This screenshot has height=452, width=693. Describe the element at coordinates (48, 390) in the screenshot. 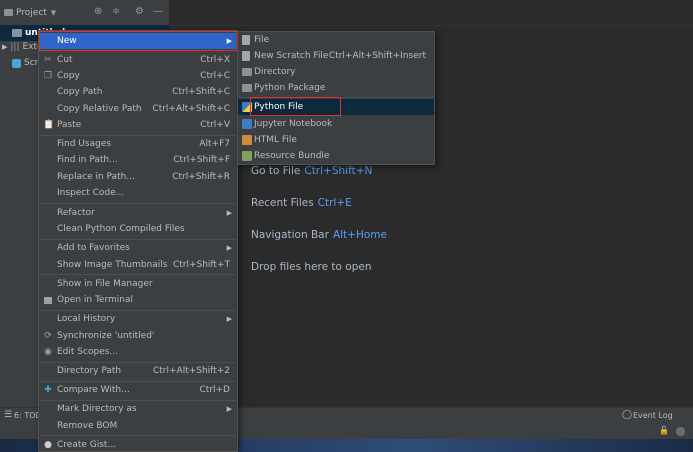

I see `compare-icon: ✚` at that location.